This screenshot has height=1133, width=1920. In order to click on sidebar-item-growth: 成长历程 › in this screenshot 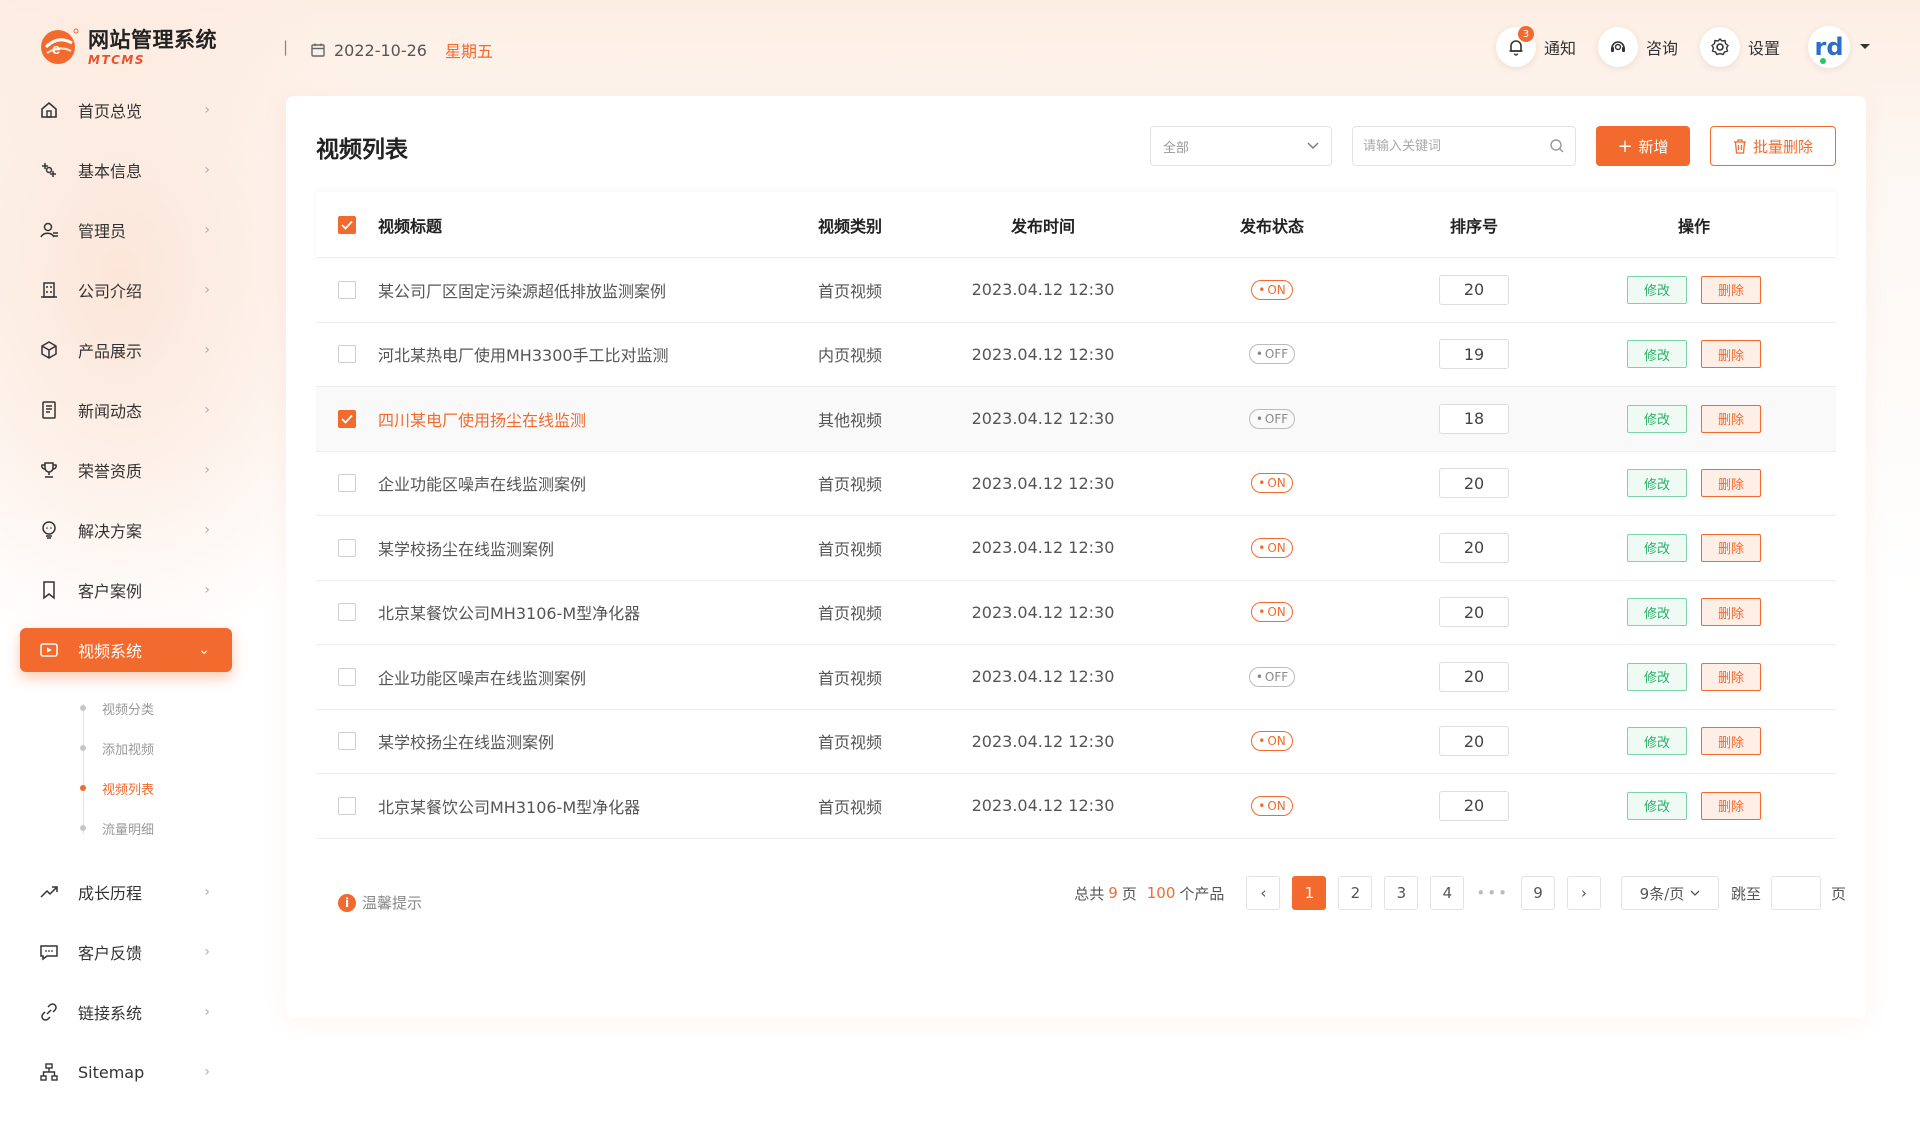, I will do `click(126, 892)`.